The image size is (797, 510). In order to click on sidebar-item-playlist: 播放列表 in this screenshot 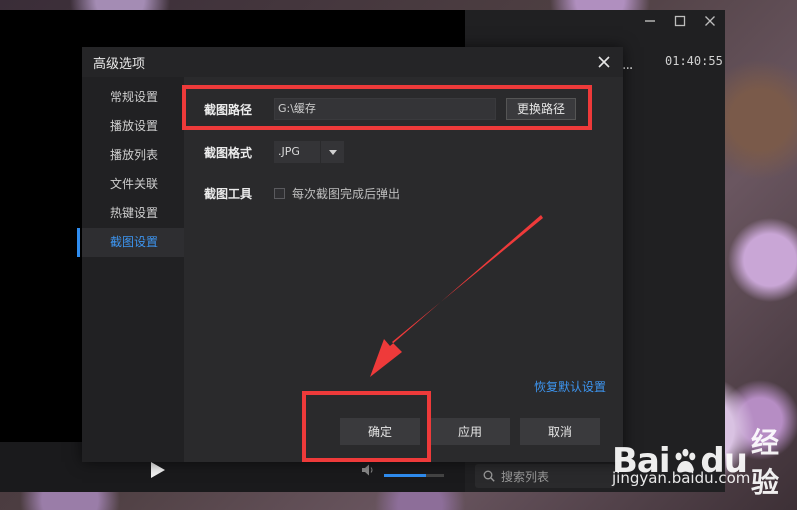, I will do `click(133, 155)`.